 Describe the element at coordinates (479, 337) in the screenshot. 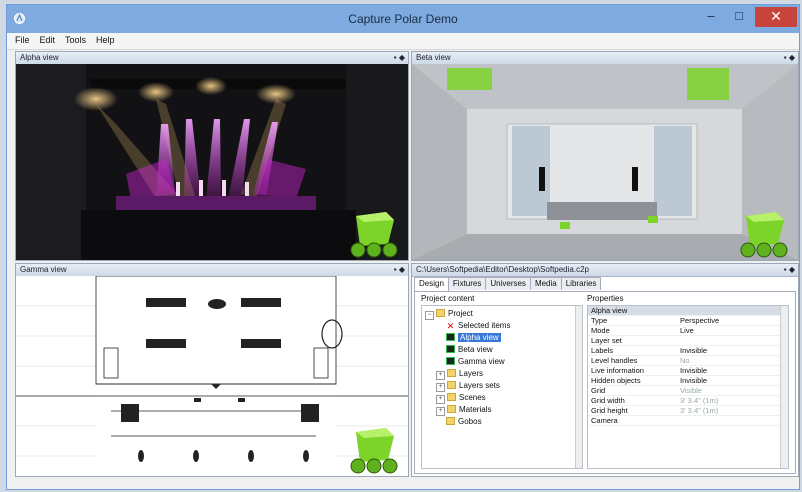

I see `tree-item-label: Alpha view` at that location.